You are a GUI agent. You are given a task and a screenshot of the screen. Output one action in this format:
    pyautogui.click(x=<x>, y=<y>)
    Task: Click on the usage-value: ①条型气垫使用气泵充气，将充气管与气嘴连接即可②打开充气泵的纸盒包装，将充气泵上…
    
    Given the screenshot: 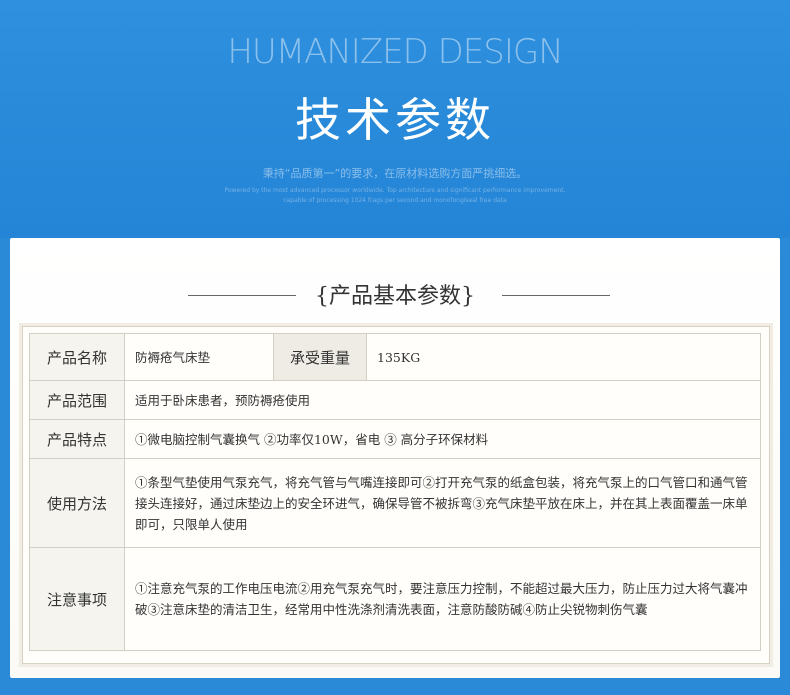 What is the action you would take?
    pyautogui.click(x=442, y=503)
    